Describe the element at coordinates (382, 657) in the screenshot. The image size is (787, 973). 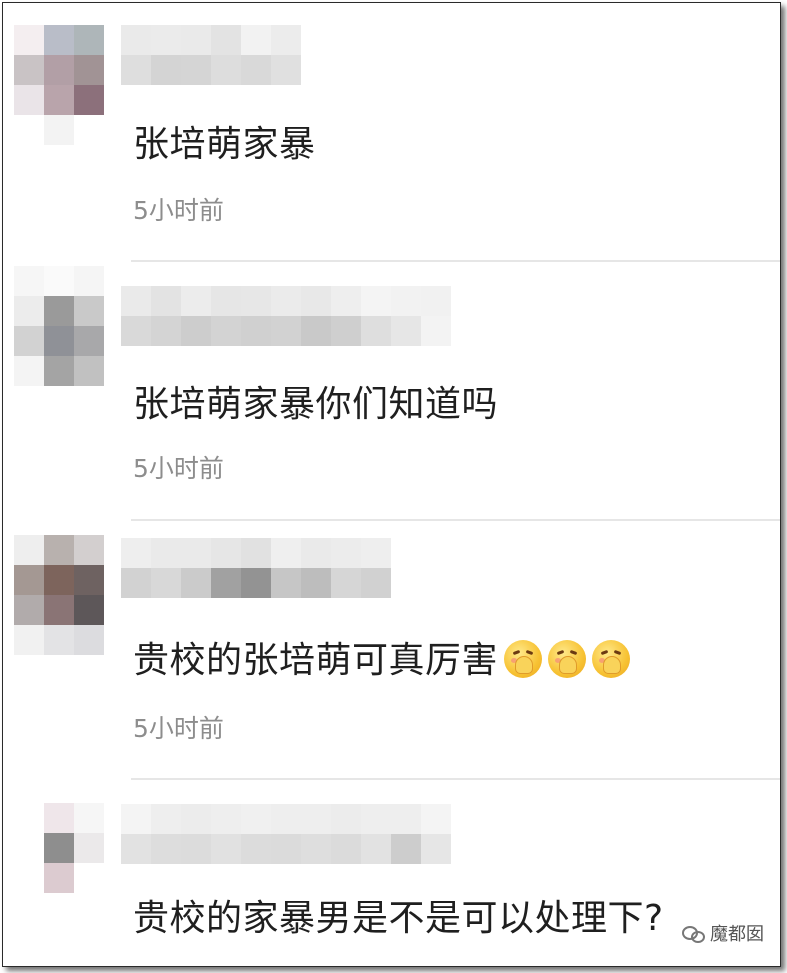
I see `comment-text: 贵校的张培萌可真厉害` at that location.